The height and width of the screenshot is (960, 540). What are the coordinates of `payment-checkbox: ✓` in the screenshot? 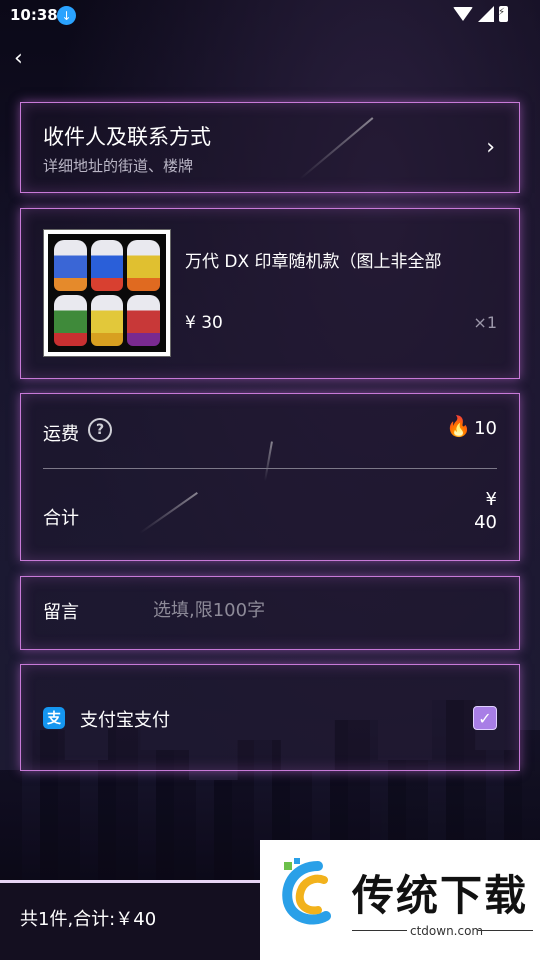 It's located at (485, 718).